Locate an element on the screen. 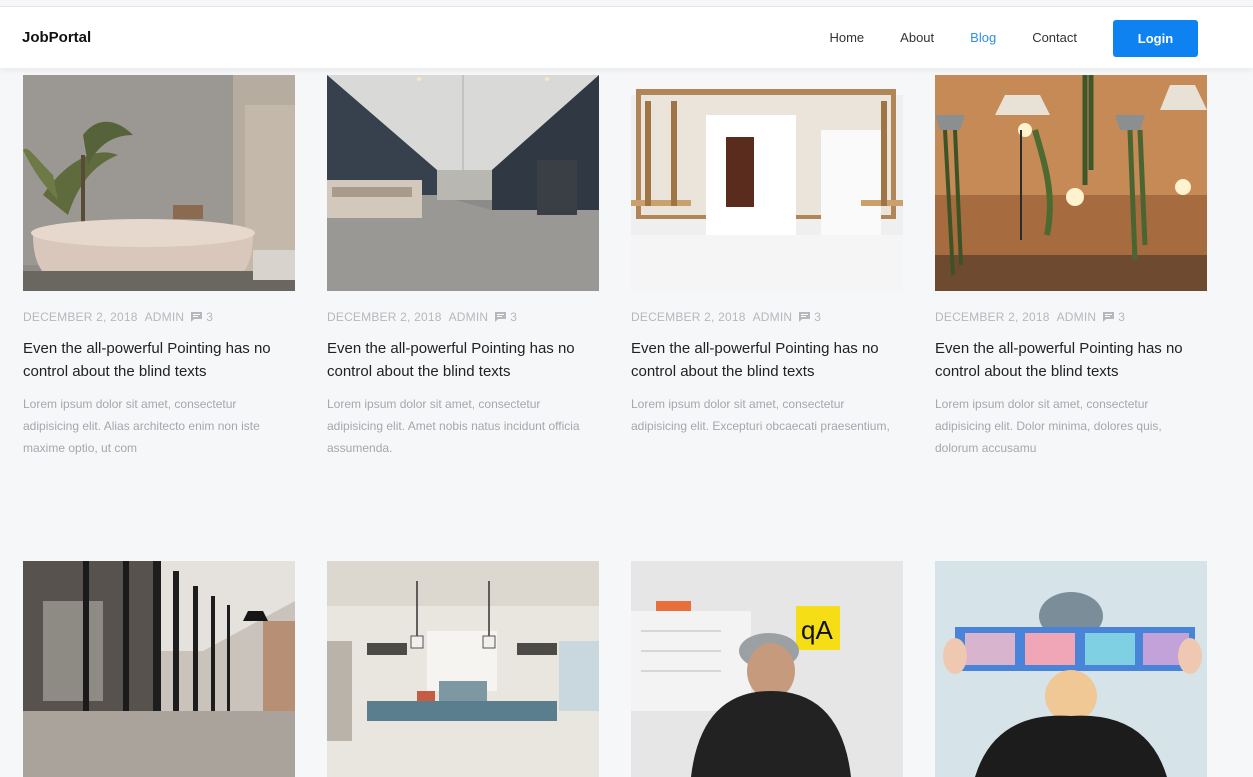 The width and height of the screenshot is (1253, 777). post-image-bathtub is located at coordinates (159, 183).